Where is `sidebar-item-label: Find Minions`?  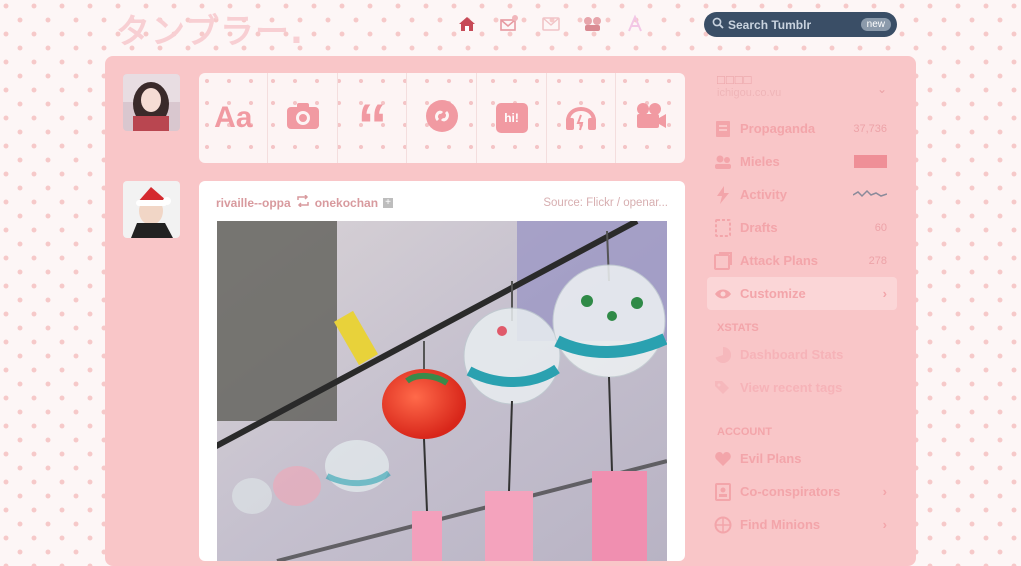
sidebar-item-label: Find Minions is located at coordinates (780, 524).